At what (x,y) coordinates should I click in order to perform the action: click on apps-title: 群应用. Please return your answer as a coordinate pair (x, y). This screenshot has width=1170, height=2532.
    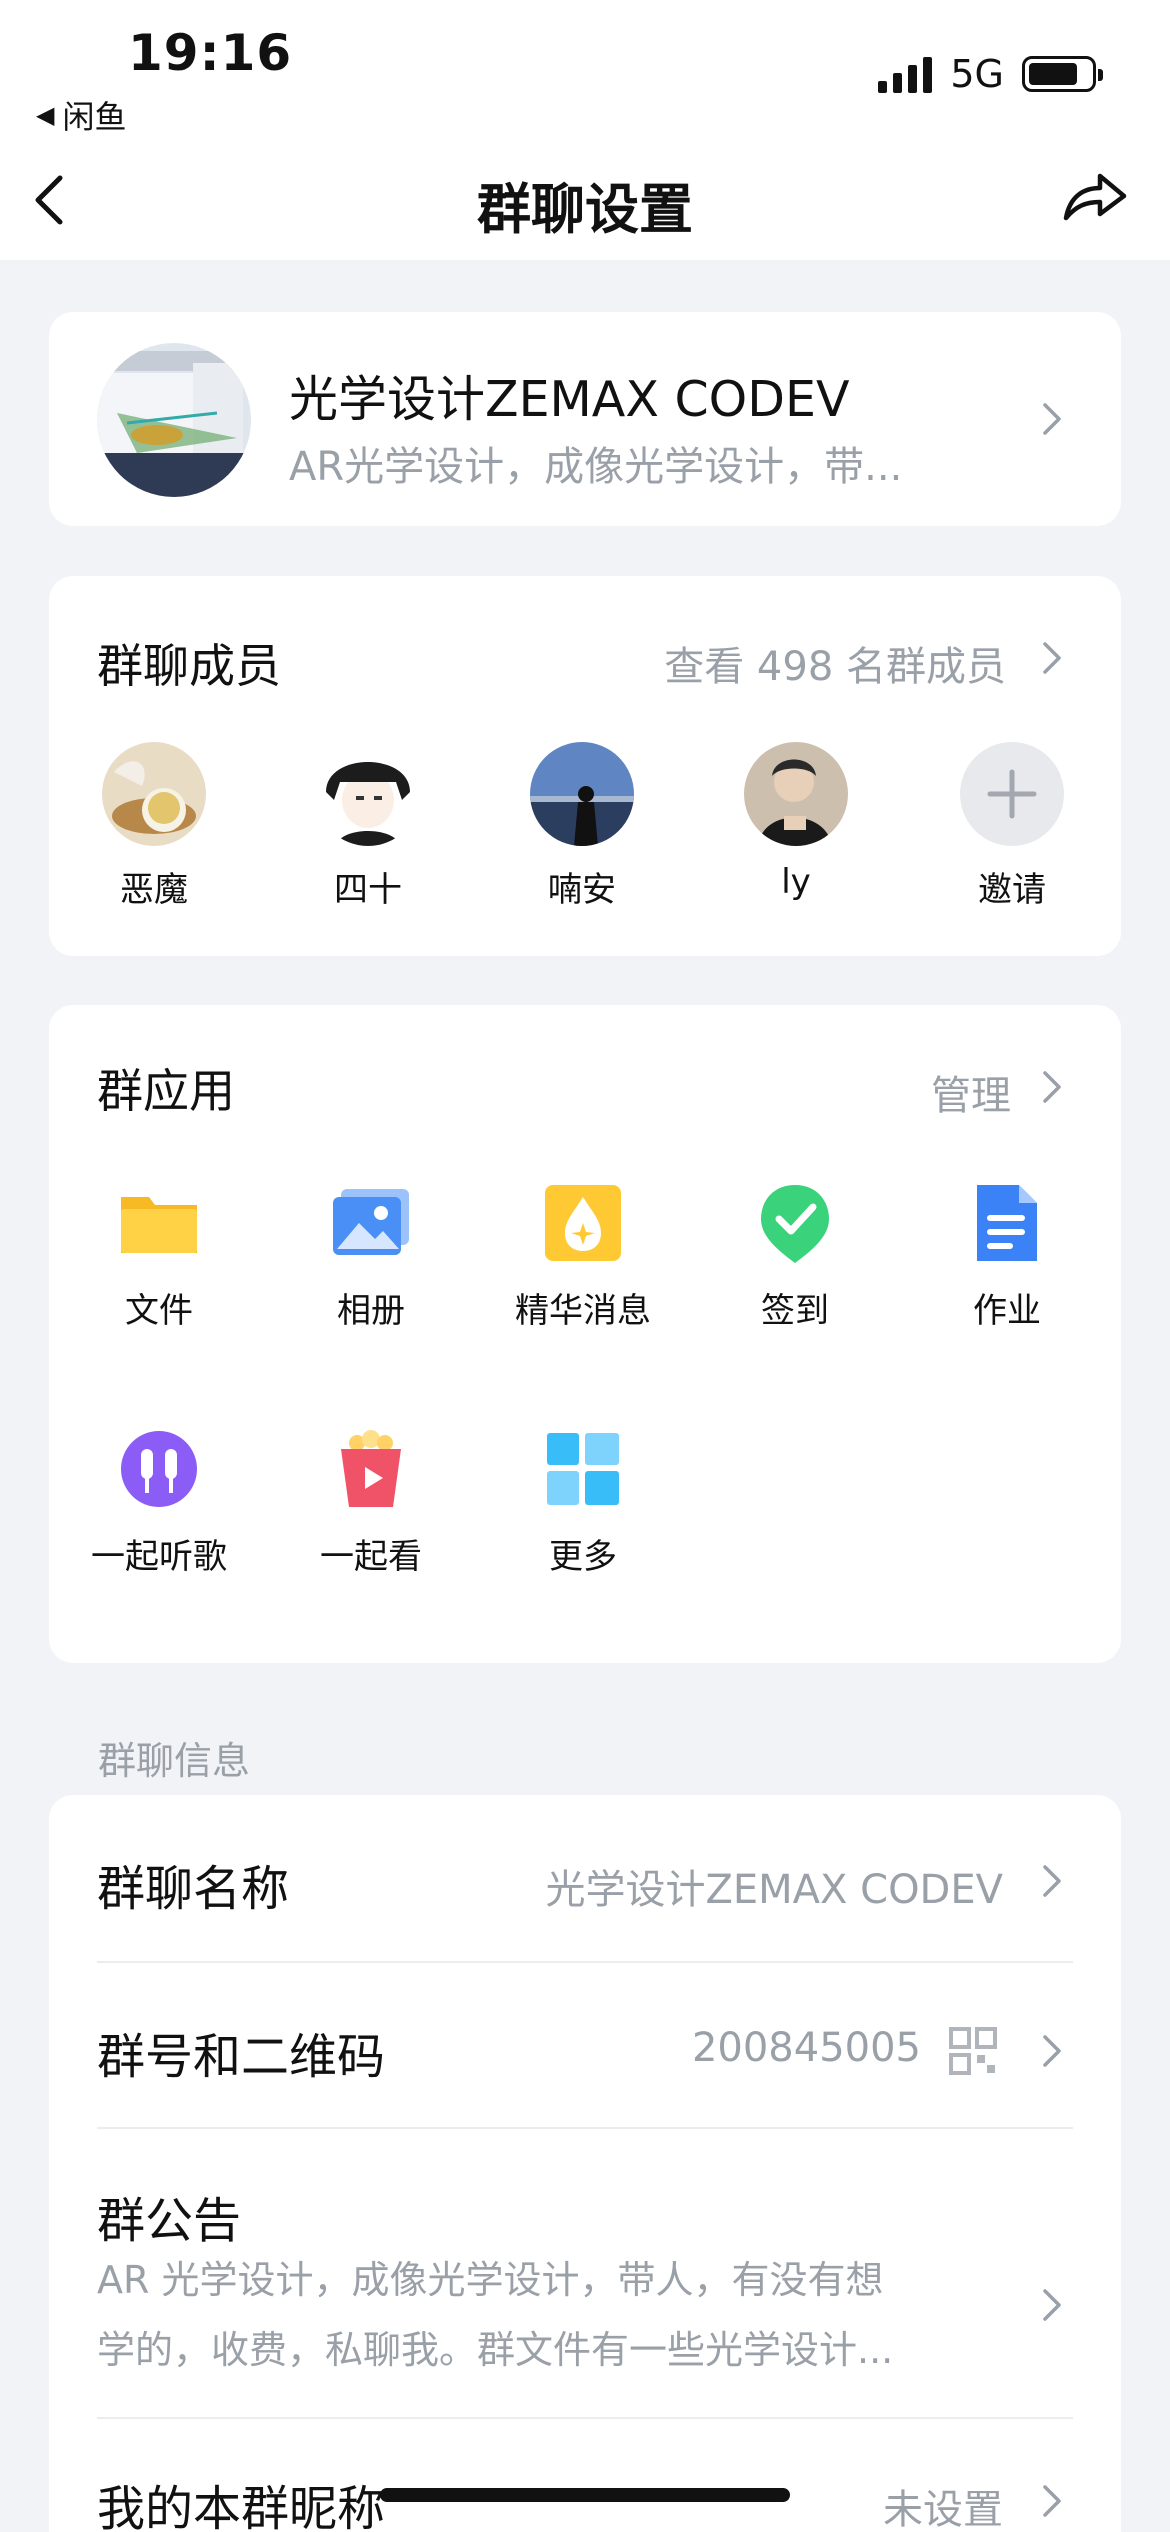
    Looking at the image, I should click on (166, 1091).